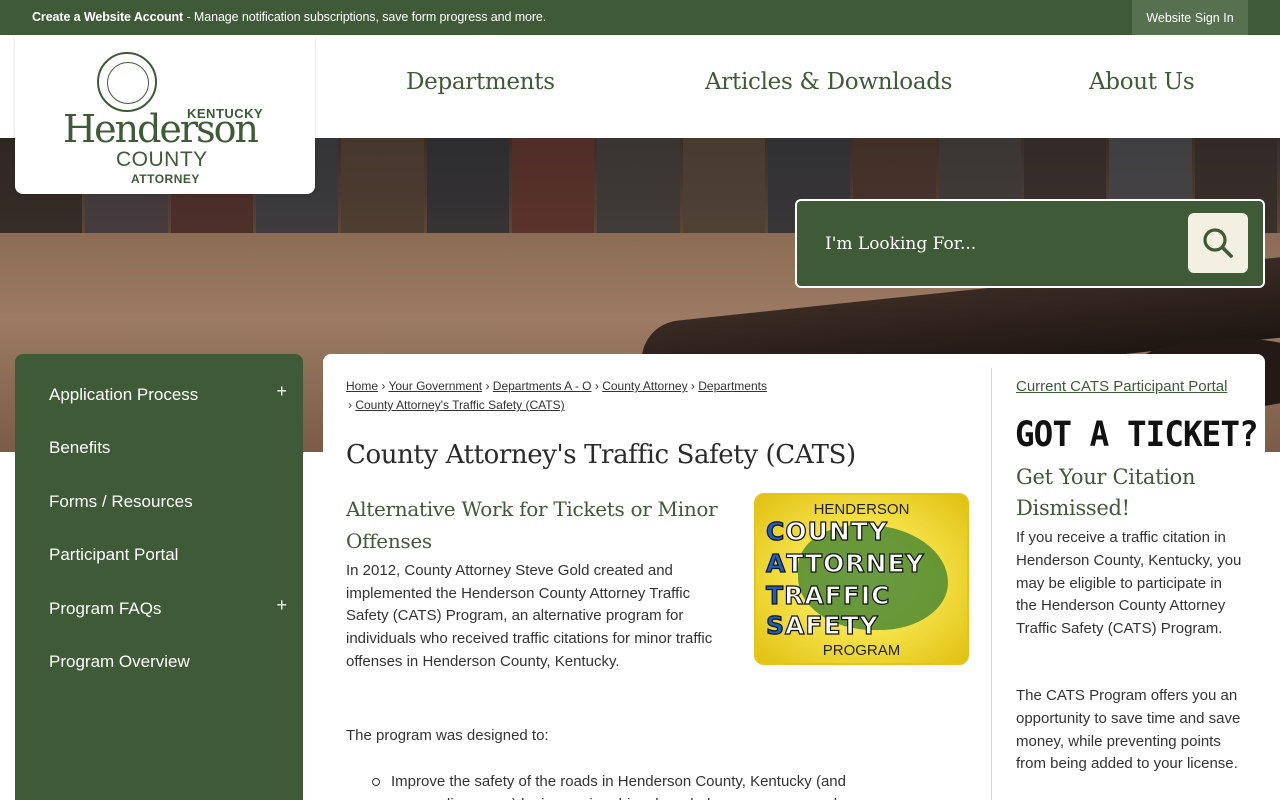  I want to click on cats-logo-letter-a: A, so click(776, 563).